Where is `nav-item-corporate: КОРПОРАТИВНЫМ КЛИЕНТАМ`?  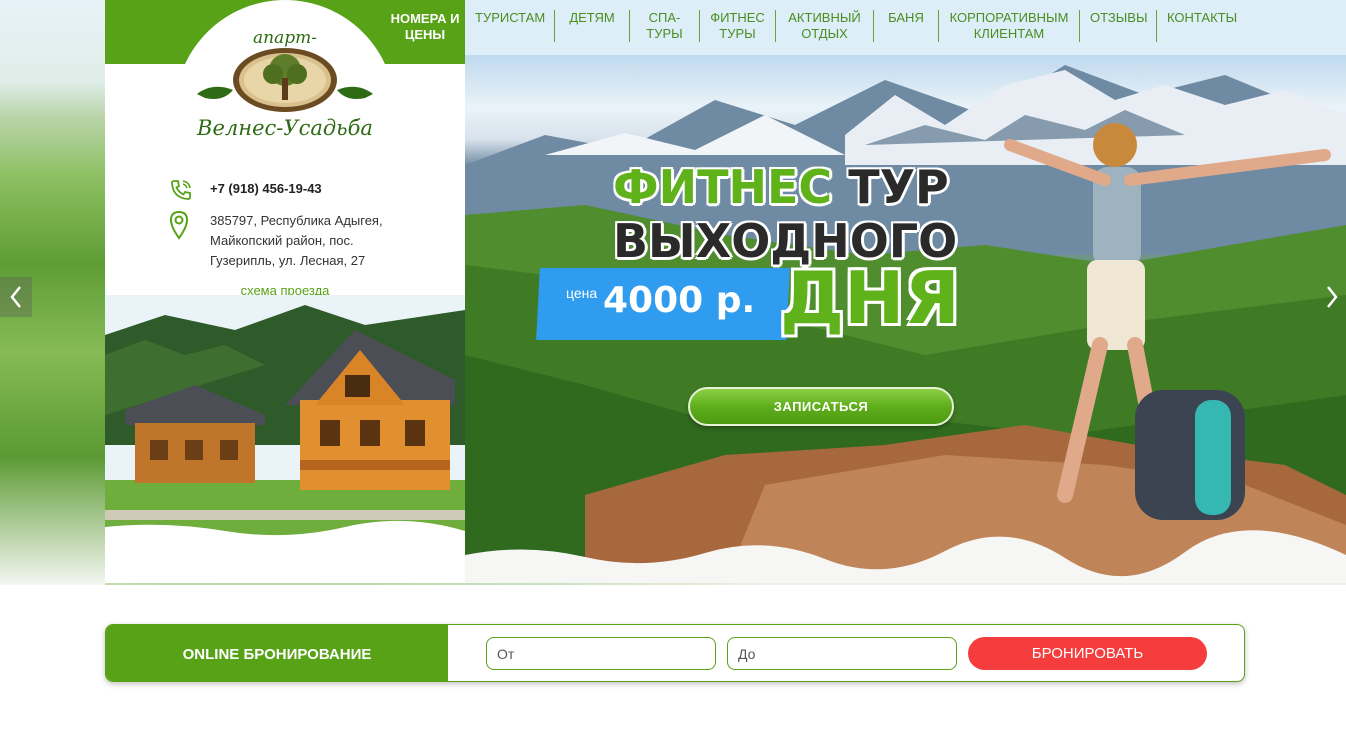
nav-item-corporate: КОРПОРАТИВНЫМ КЛИЕНТАМ is located at coordinates (1009, 26).